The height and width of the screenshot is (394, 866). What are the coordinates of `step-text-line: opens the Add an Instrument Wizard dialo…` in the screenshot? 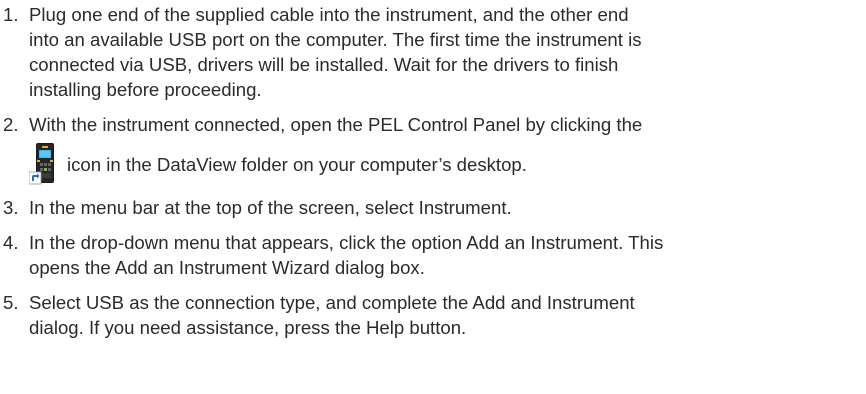 It's located at (227, 267).